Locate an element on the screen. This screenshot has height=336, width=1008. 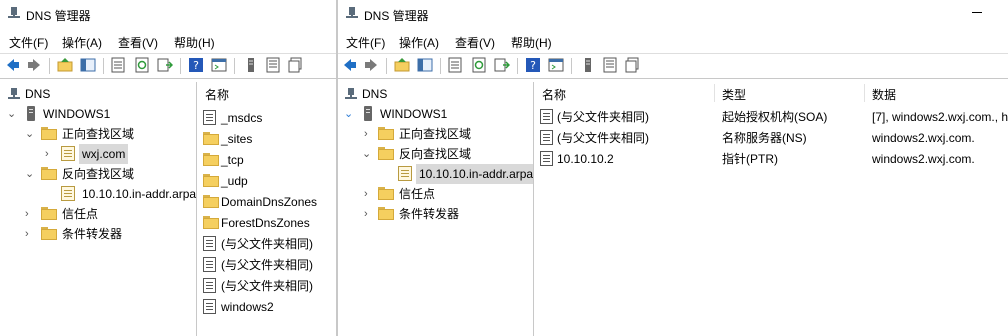
record-folder-icon is located at coordinates (209, 117).